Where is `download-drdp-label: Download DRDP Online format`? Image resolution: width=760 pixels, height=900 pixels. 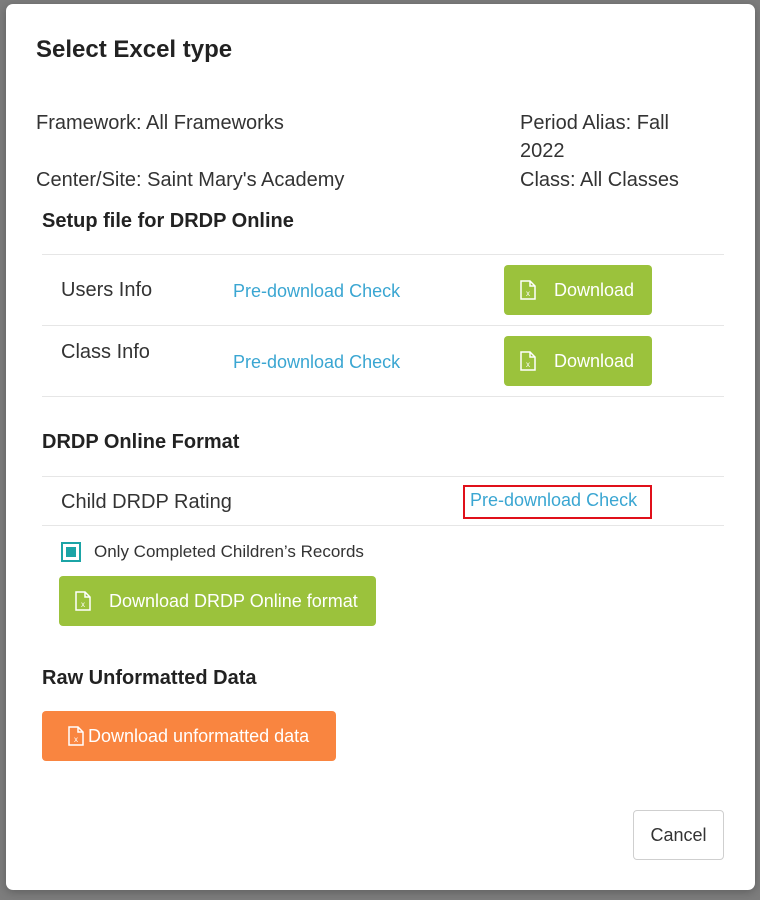
download-drdp-label: Download DRDP Online format is located at coordinates (233, 600).